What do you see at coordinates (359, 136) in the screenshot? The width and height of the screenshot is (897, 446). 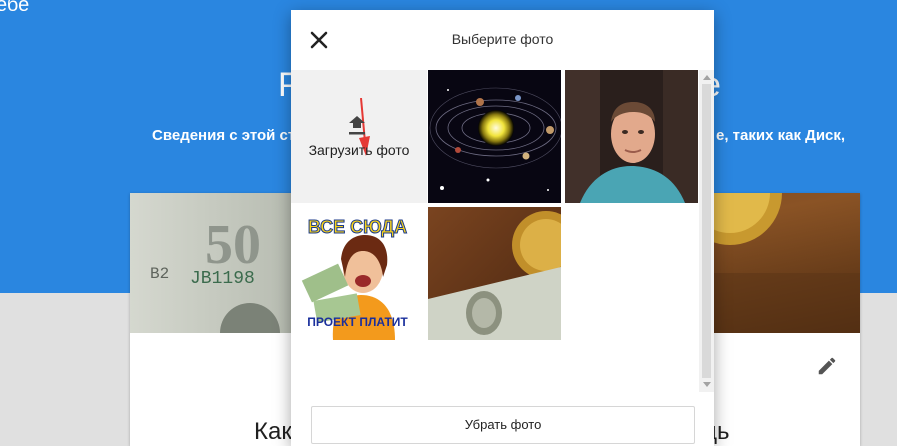 I see `upload-photo-button: Загрузить фото` at bounding box center [359, 136].